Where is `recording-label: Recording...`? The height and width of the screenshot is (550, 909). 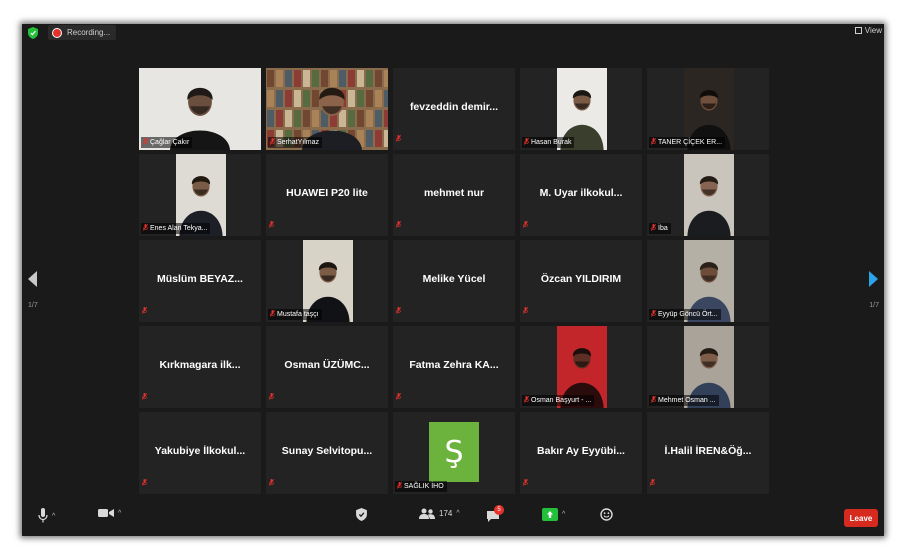 recording-label: Recording... is located at coordinates (89, 32).